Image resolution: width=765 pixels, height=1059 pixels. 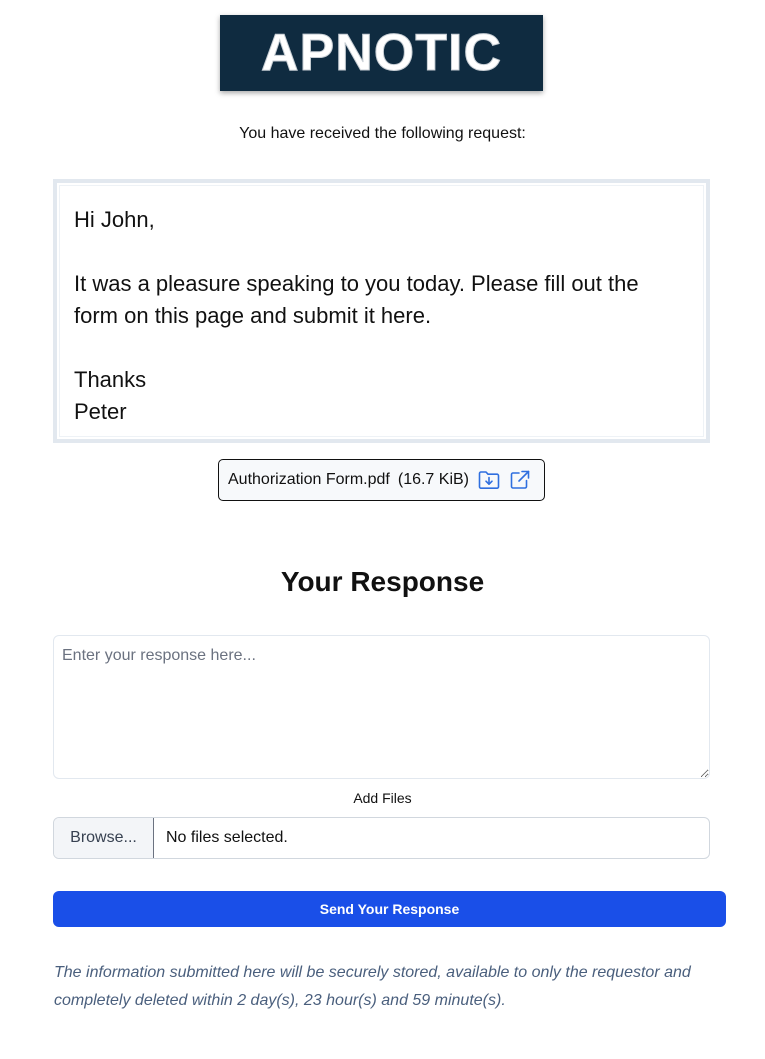 What do you see at coordinates (110, 395) in the screenshot?
I see `message-signoff: Thanks Peter` at bounding box center [110, 395].